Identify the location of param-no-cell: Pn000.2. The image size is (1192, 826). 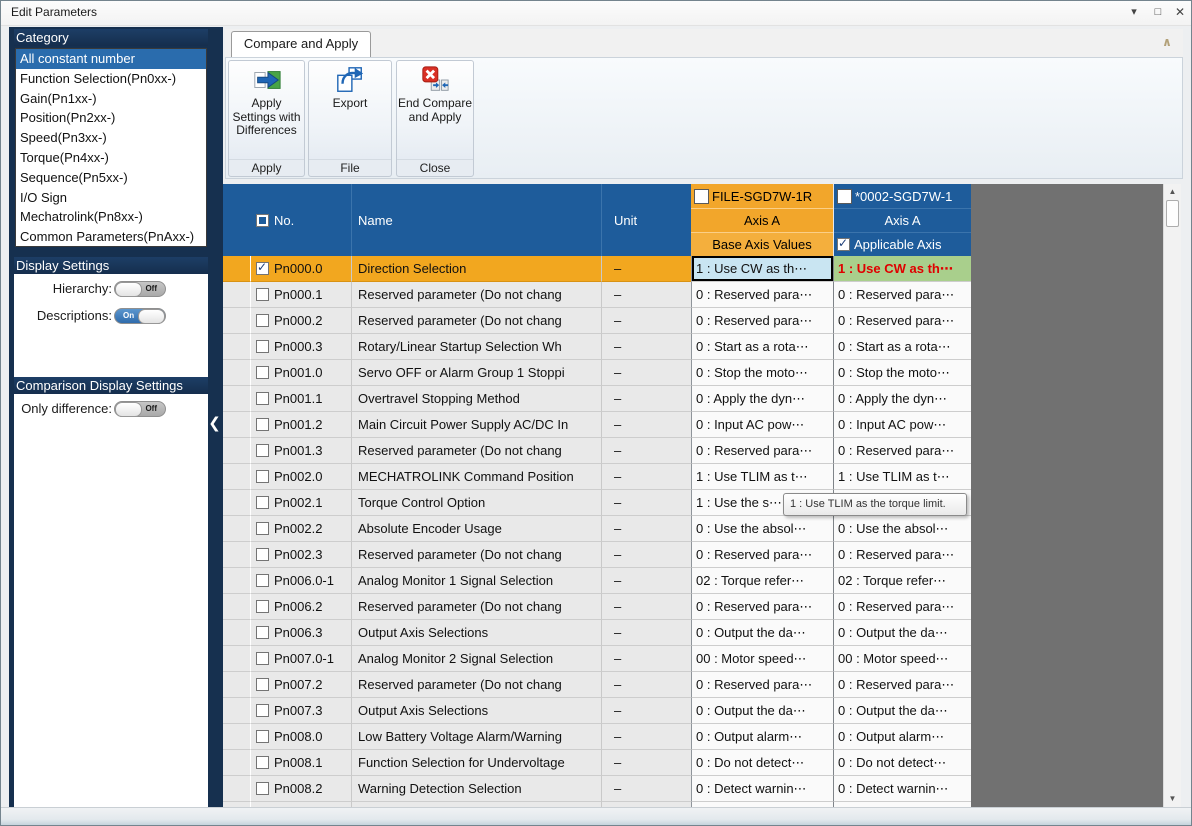
(301, 321).